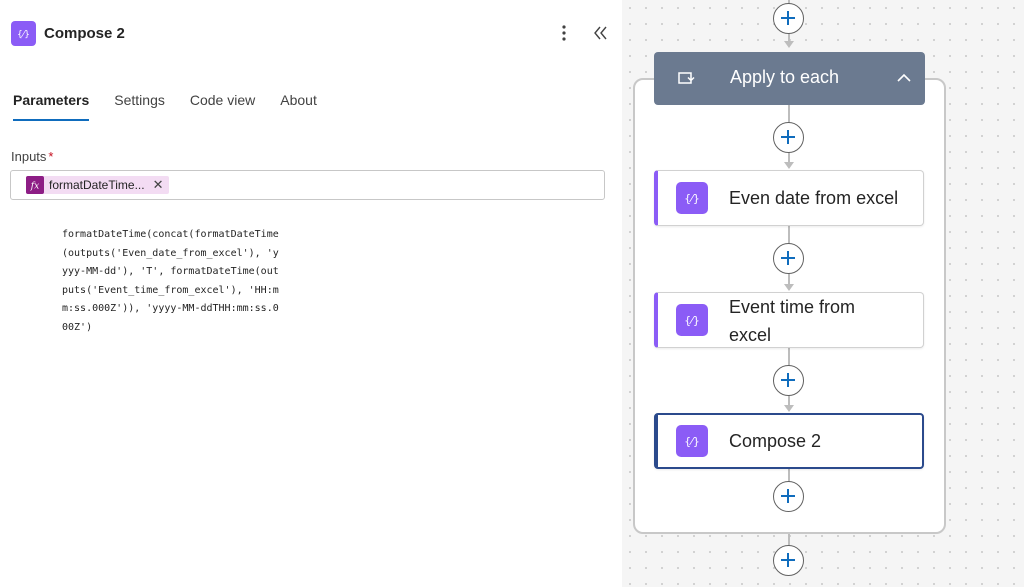 The height and width of the screenshot is (587, 1024). I want to click on tab-parameters: Parameters, so click(51, 106).